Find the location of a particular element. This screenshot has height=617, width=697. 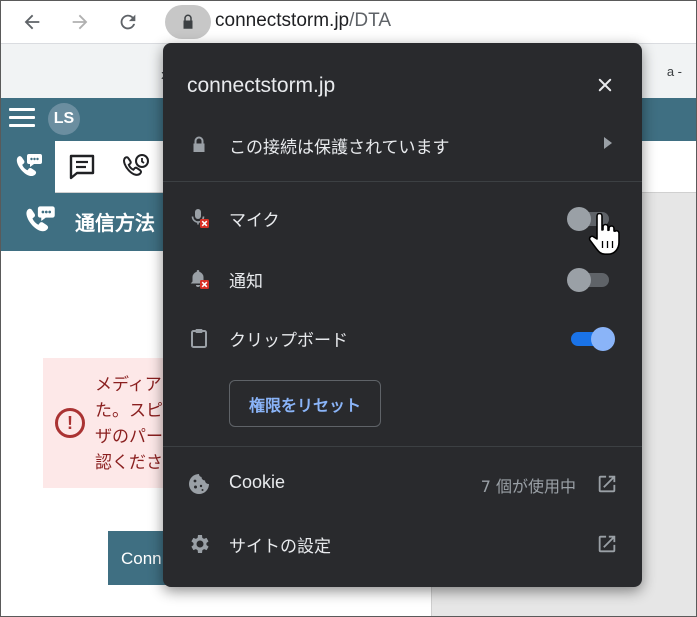

close-icon is located at coordinates (605, 85).